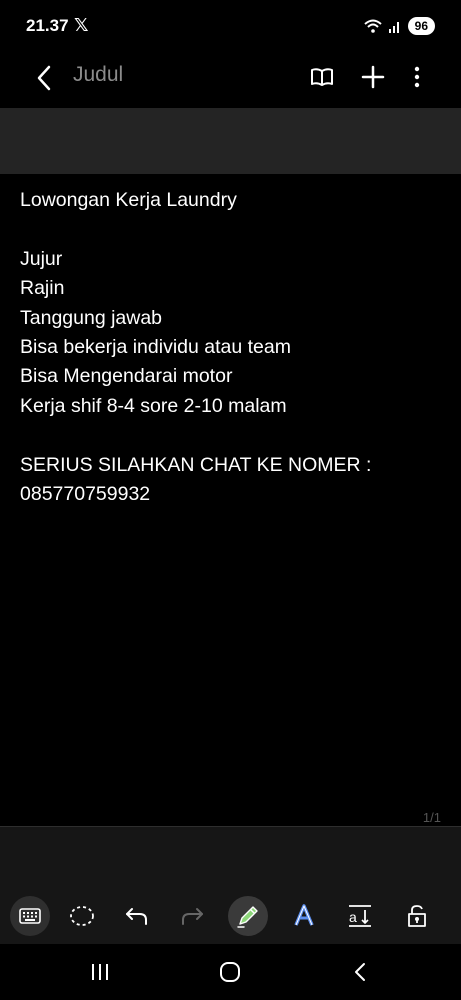  I want to click on plus-icon, so click(373, 77).